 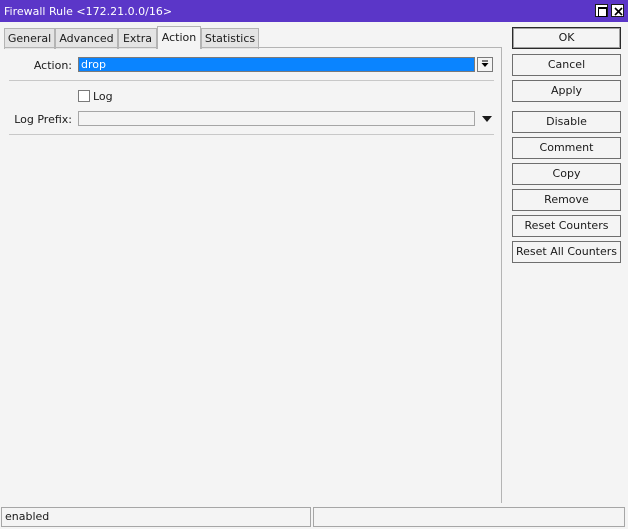 I want to click on chevron-down-icon, so click(x=485, y=63).